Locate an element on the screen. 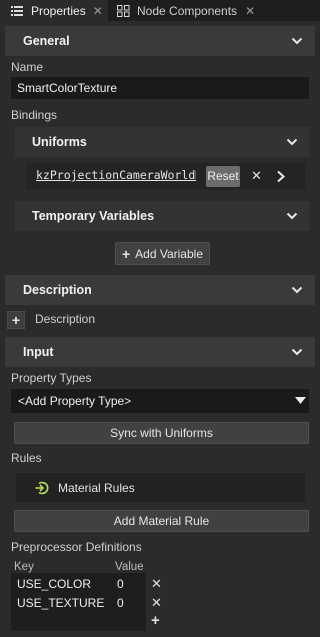 The height and width of the screenshot is (637, 320). table-cell-key: USE_COLOR is located at coordinates (54, 584).